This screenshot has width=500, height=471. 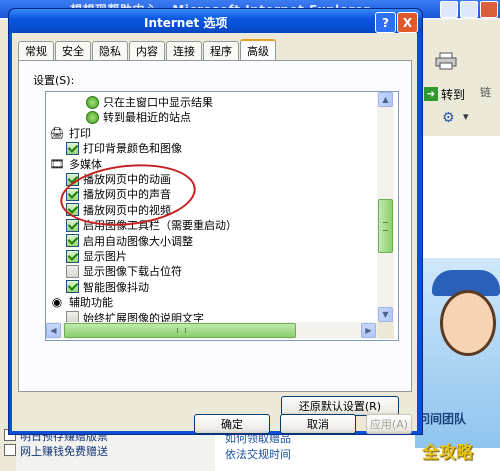 I want to click on links-label: 链, so click(x=485, y=92).